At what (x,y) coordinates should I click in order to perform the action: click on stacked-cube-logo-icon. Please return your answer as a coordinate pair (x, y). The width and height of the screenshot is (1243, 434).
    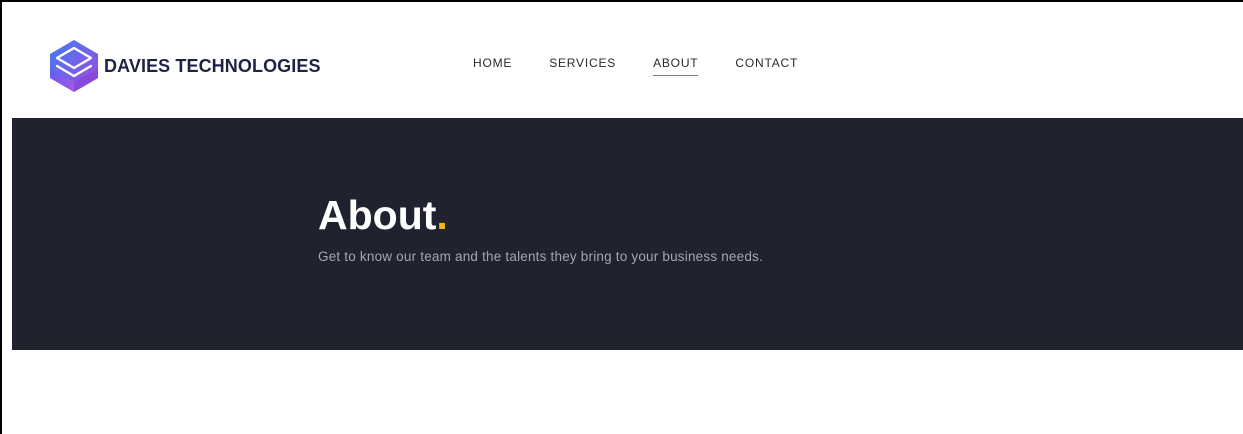
    Looking at the image, I should click on (74, 66).